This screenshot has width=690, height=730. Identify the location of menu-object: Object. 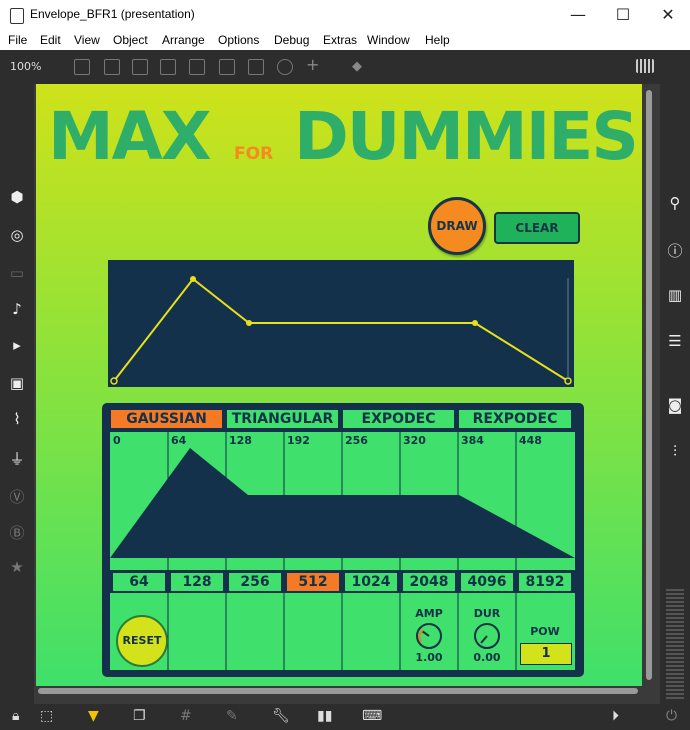
(130, 40).